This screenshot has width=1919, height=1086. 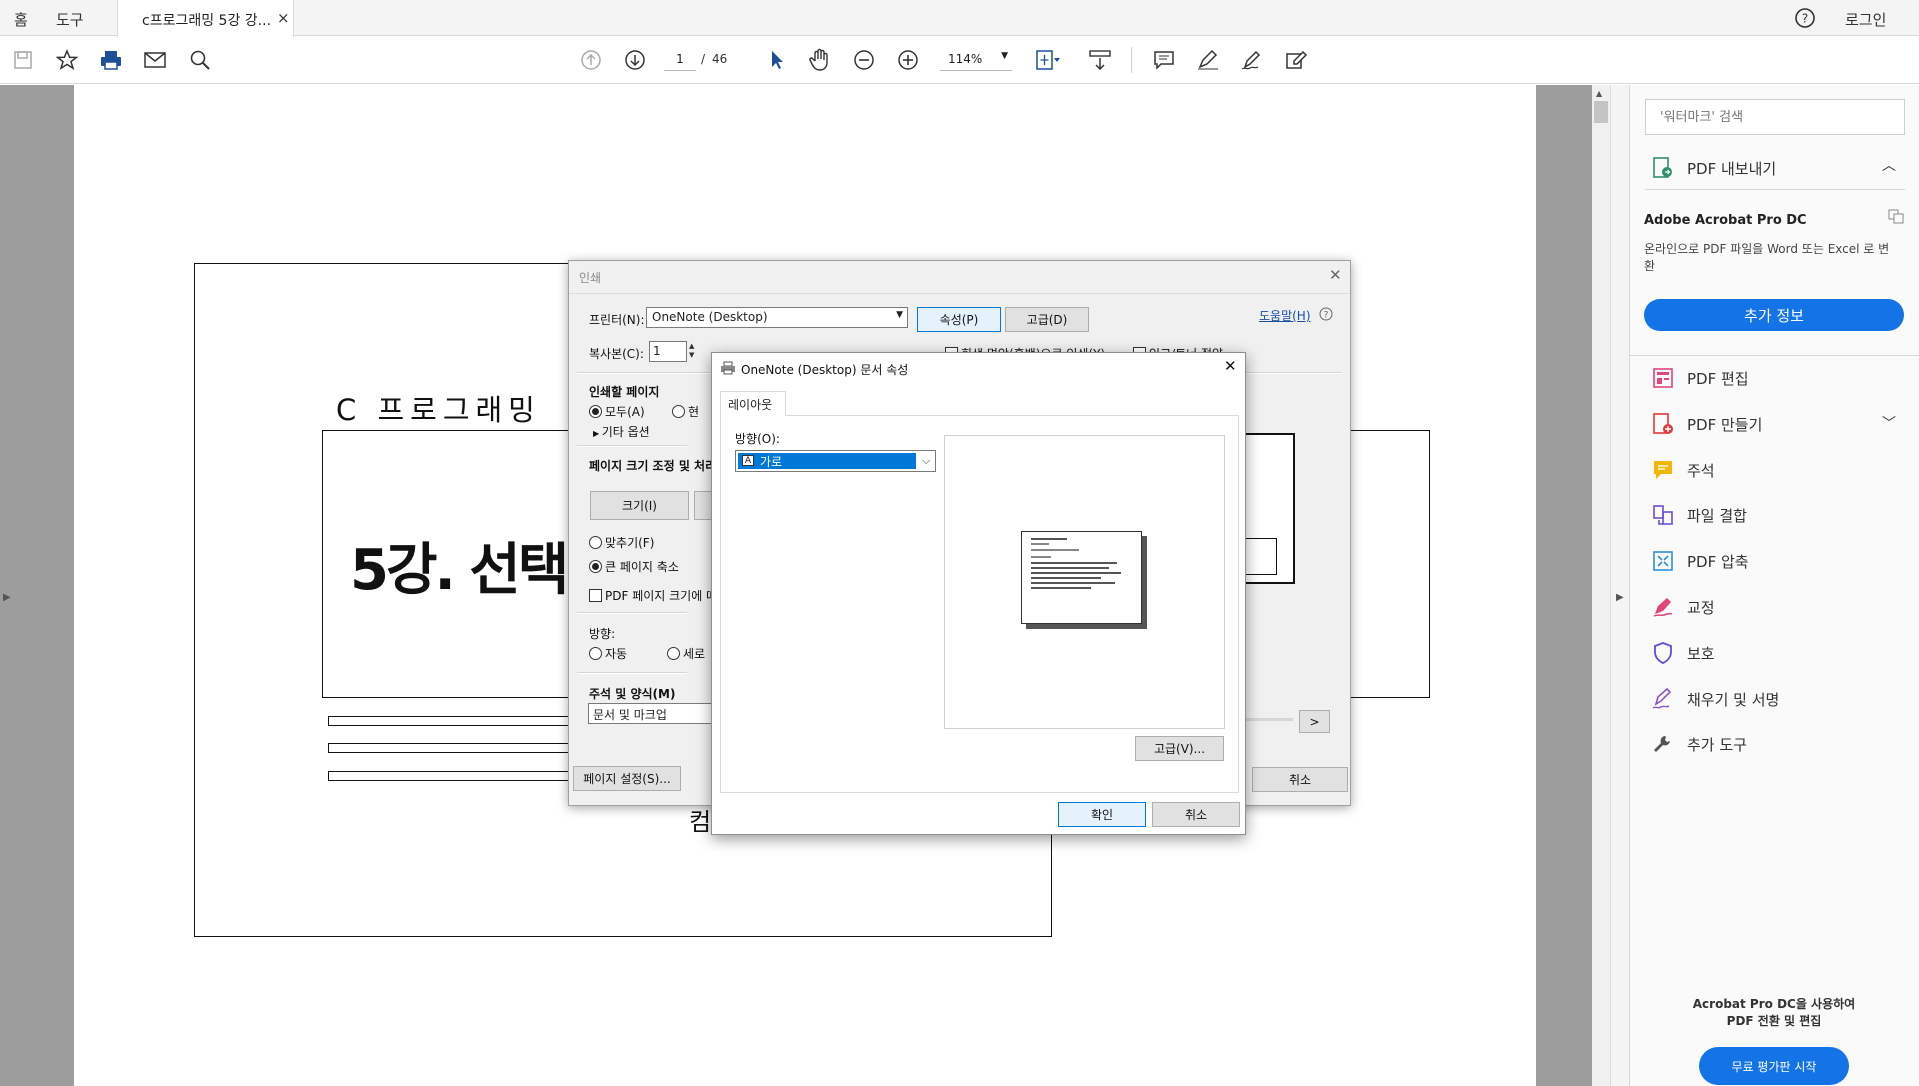 I want to click on ok-button: 확인, so click(x=1102, y=814).